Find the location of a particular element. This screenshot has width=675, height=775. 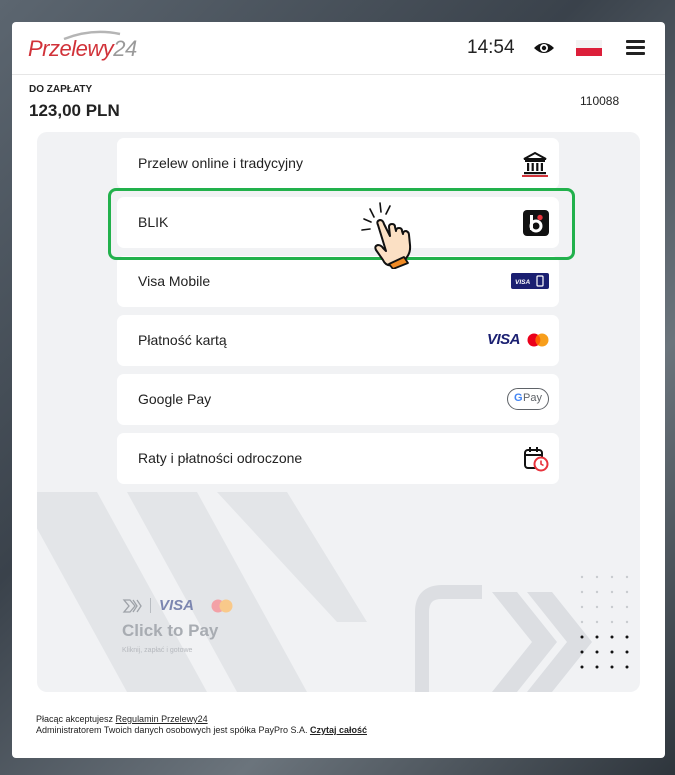

calendar-clock-icon is located at coordinates (536, 459).